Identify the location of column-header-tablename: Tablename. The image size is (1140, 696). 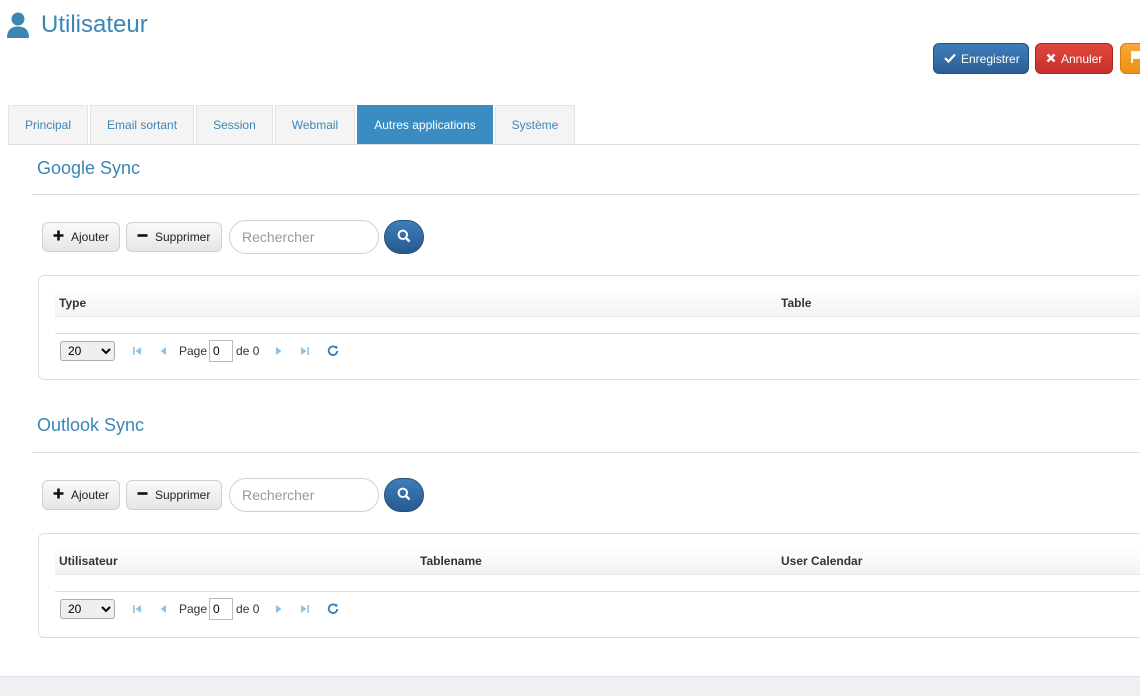
(451, 561).